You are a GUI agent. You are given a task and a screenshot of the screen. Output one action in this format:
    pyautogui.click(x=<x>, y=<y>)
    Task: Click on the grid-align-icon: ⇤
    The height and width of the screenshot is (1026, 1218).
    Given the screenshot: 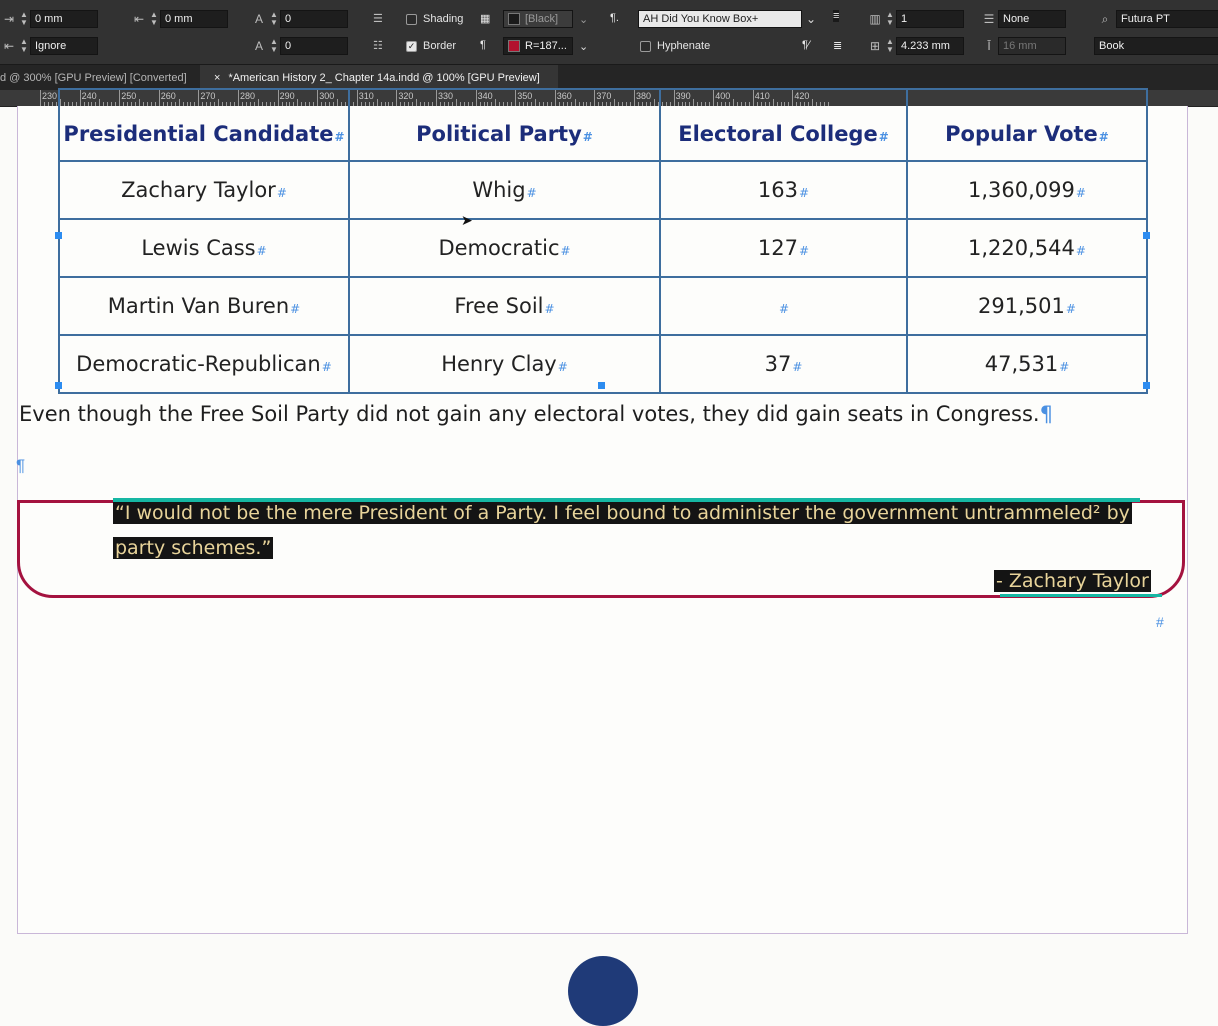 What is the action you would take?
    pyautogui.click(x=9, y=46)
    